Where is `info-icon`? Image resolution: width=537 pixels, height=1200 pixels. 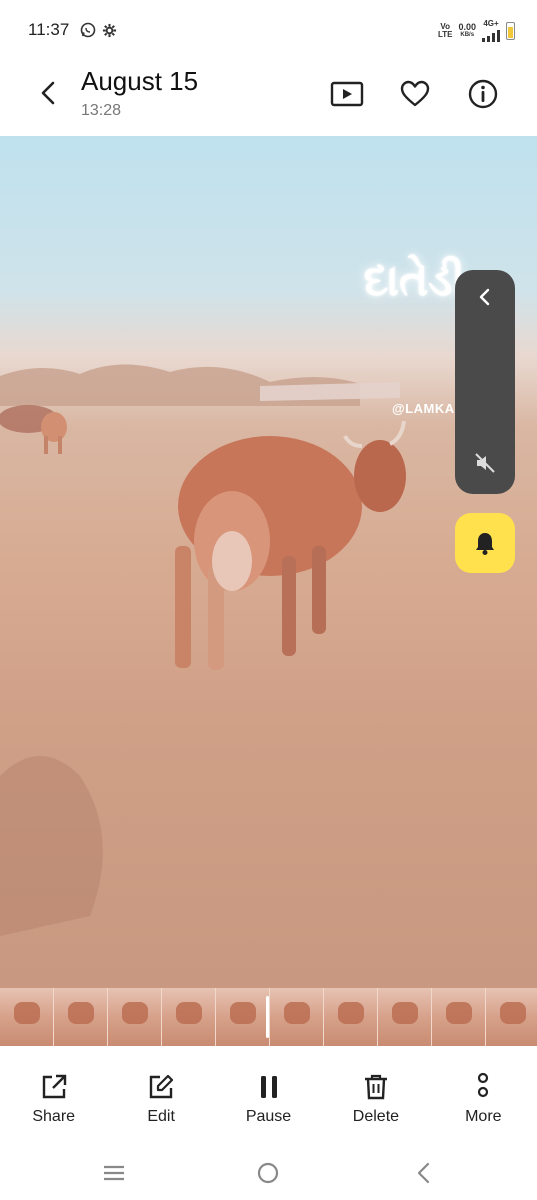 info-icon is located at coordinates (483, 94).